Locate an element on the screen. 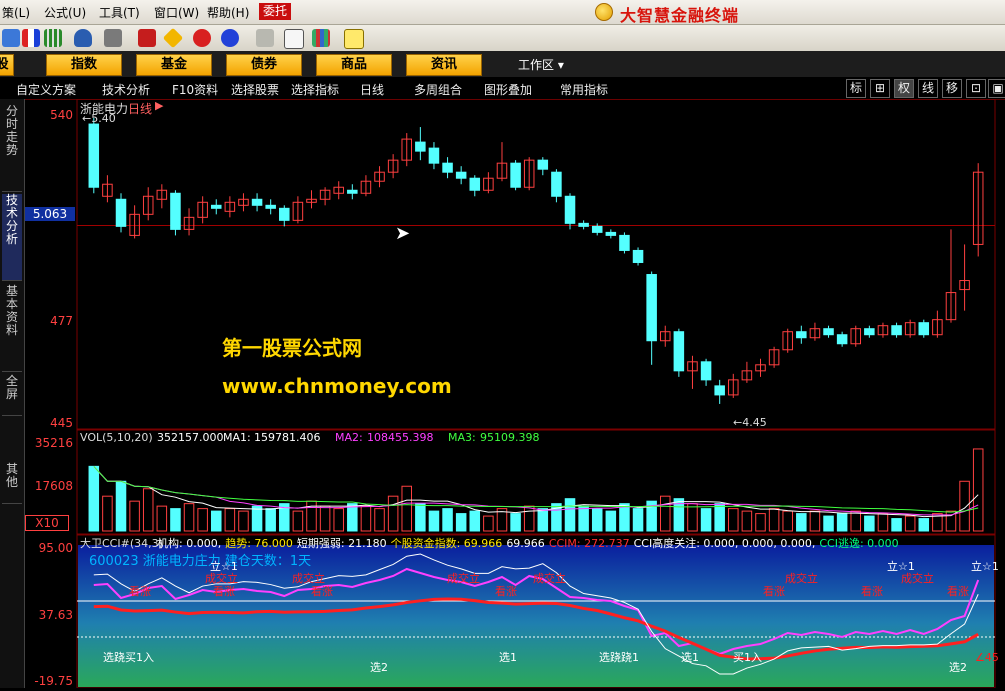 The width and height of the screenshot is (1005, 691). select-stock-button: 选择股票 is located at coordinates (255, 89).